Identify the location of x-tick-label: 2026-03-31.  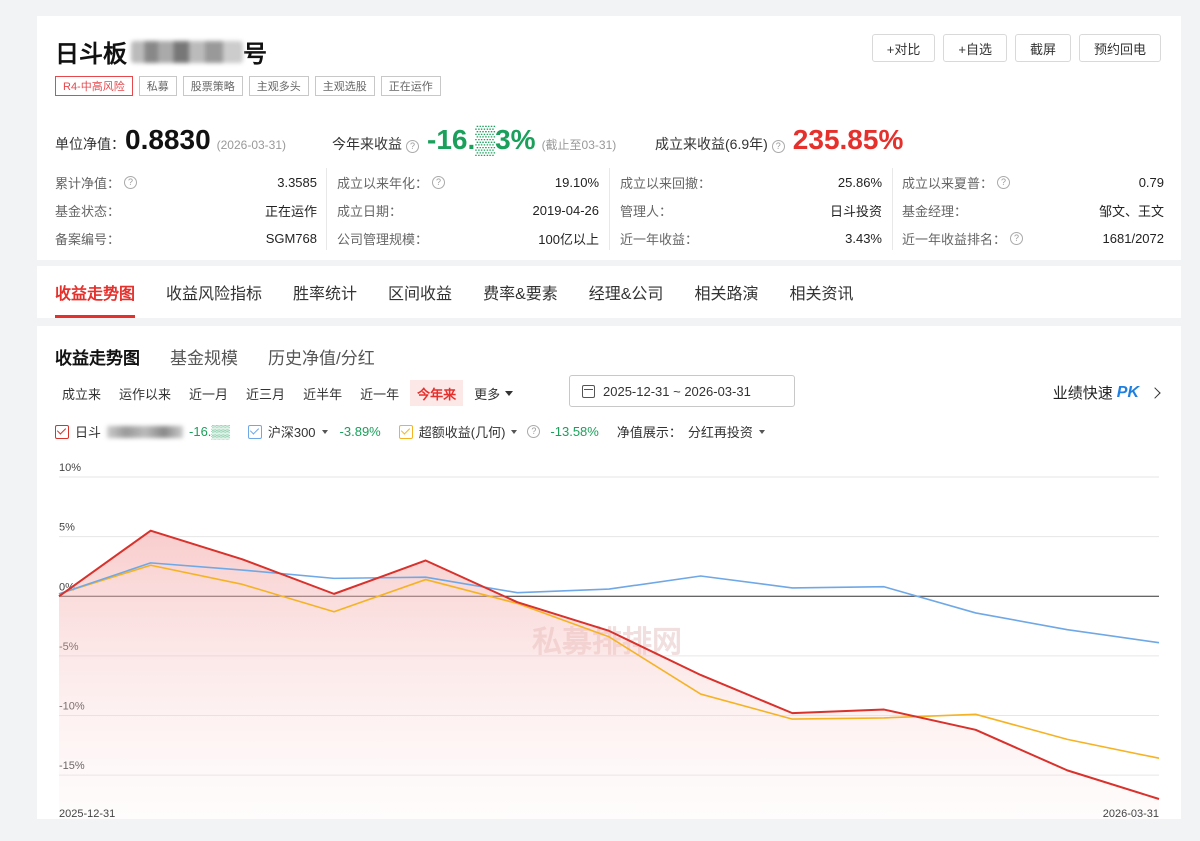
(1131, 813).